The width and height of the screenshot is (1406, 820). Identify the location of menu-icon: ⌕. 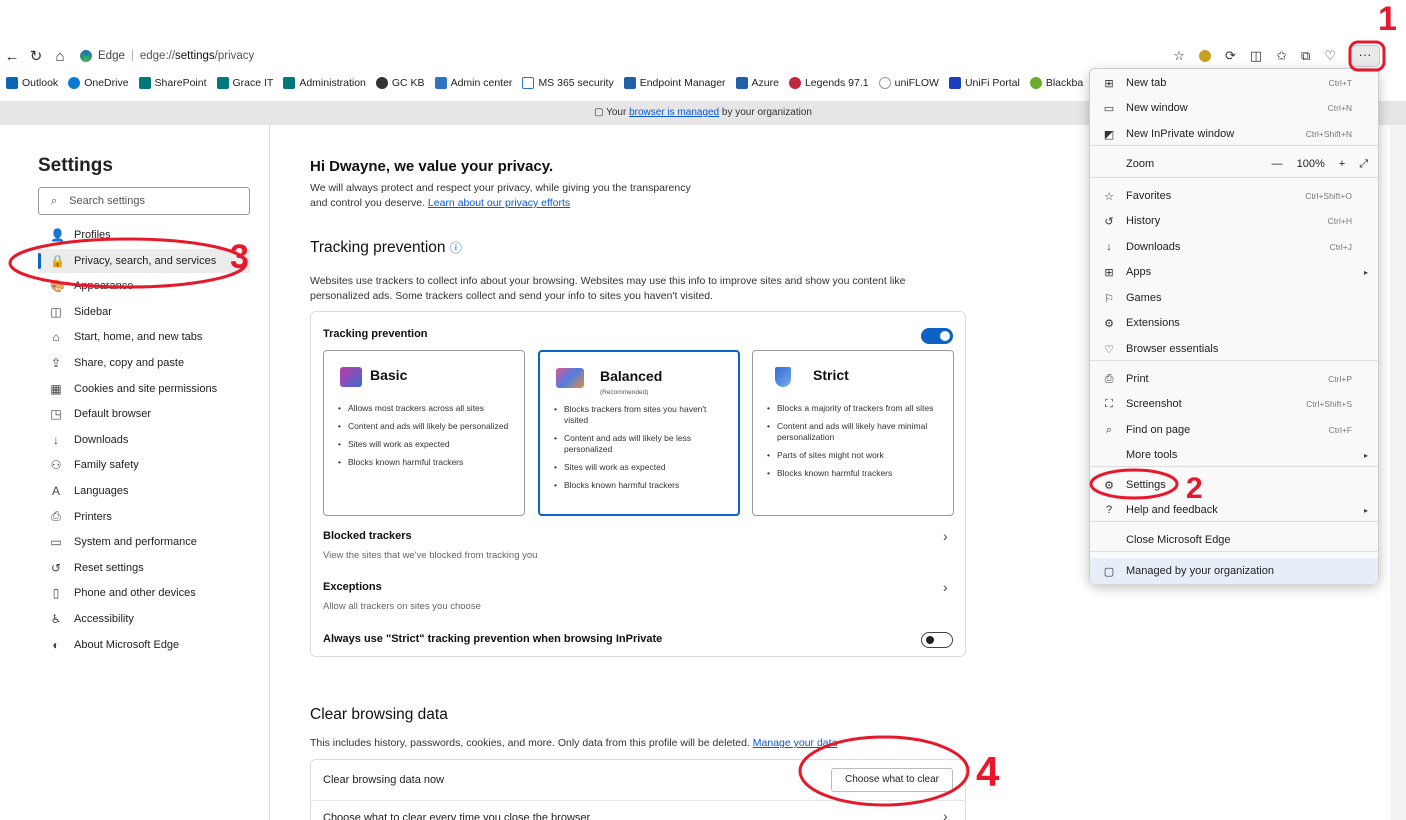
(1109, 429).